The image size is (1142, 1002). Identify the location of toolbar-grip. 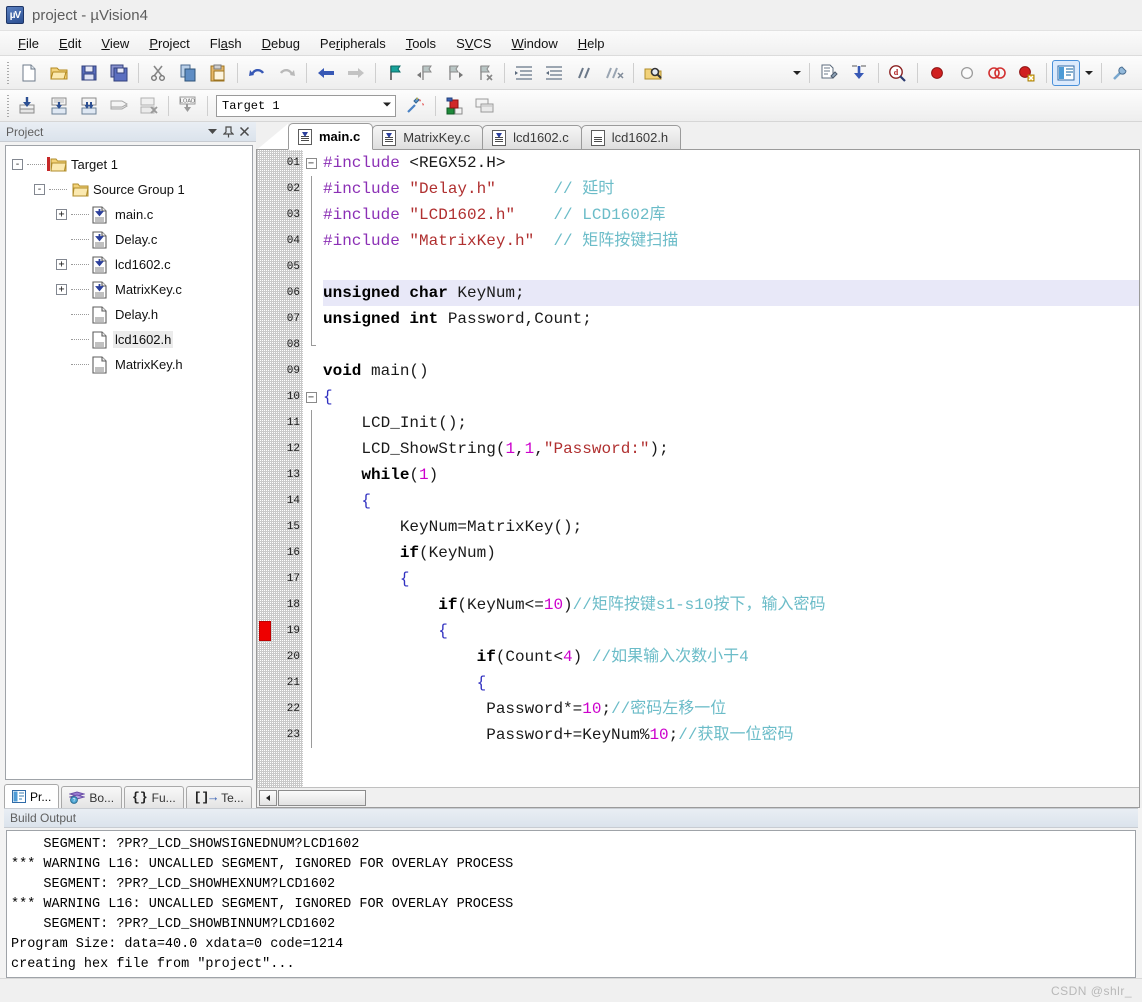
(7, 72).